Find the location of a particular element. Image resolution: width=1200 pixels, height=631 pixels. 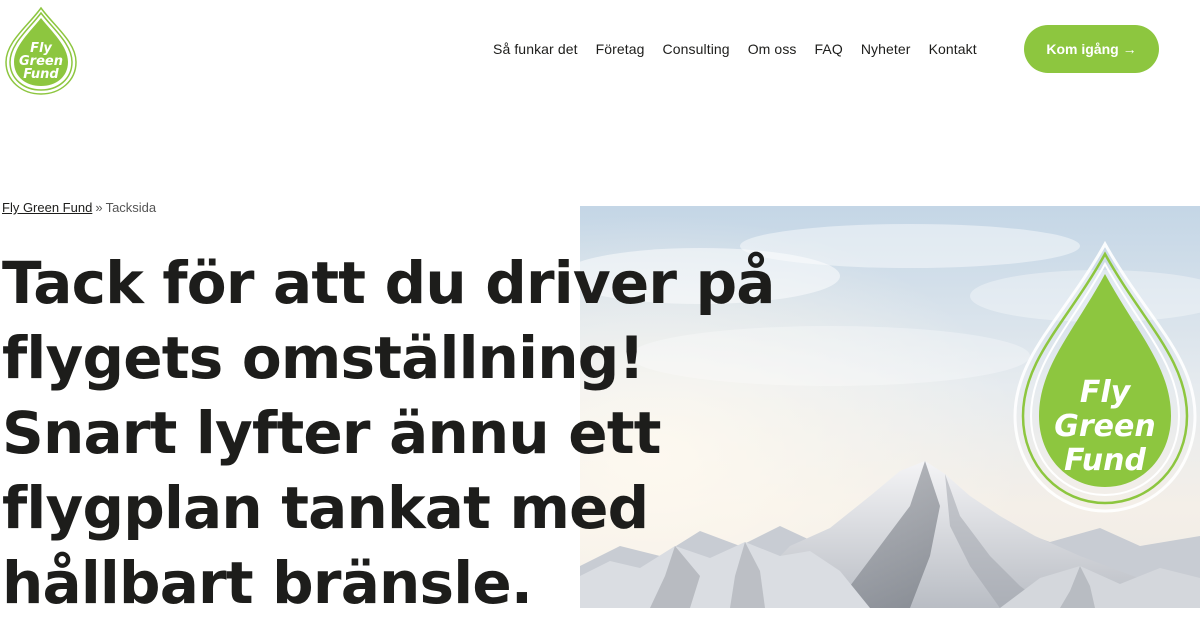

headline-line: Tack för att du driver på is located at coordinates (388, 283).